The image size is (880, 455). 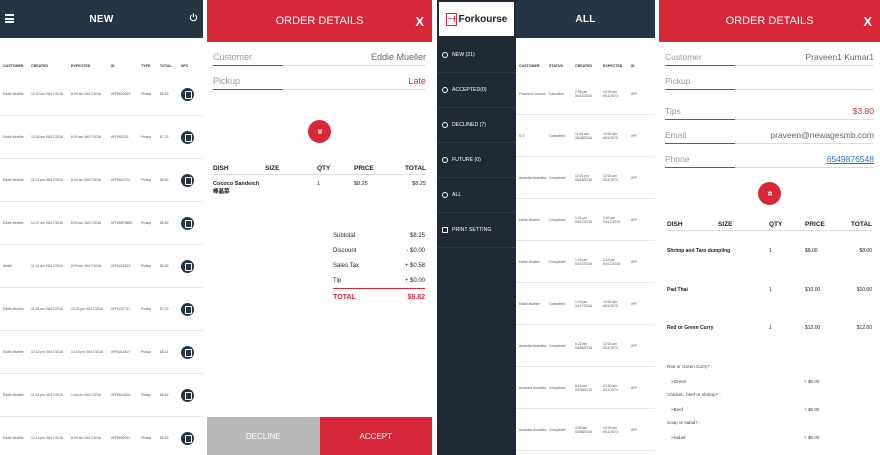 What do you see at coordinates (121, 94) in the screenshot?
I see `cell: #FF6520043` at bounding box center [121, 94].